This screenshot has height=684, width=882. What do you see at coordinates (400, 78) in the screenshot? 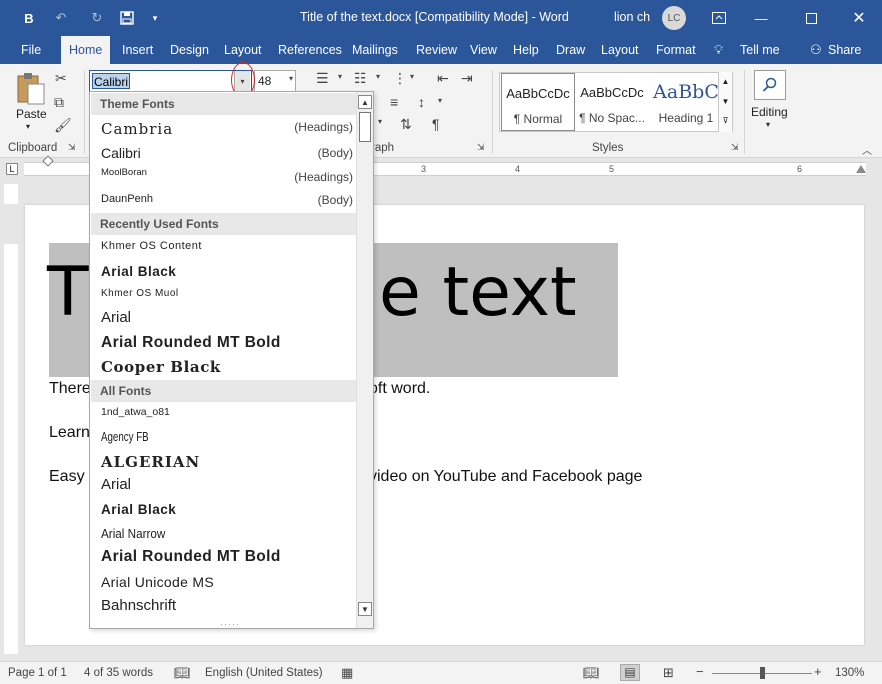
I see `multilevel-list-icon: ⋮` at bounding box center [400, 78].